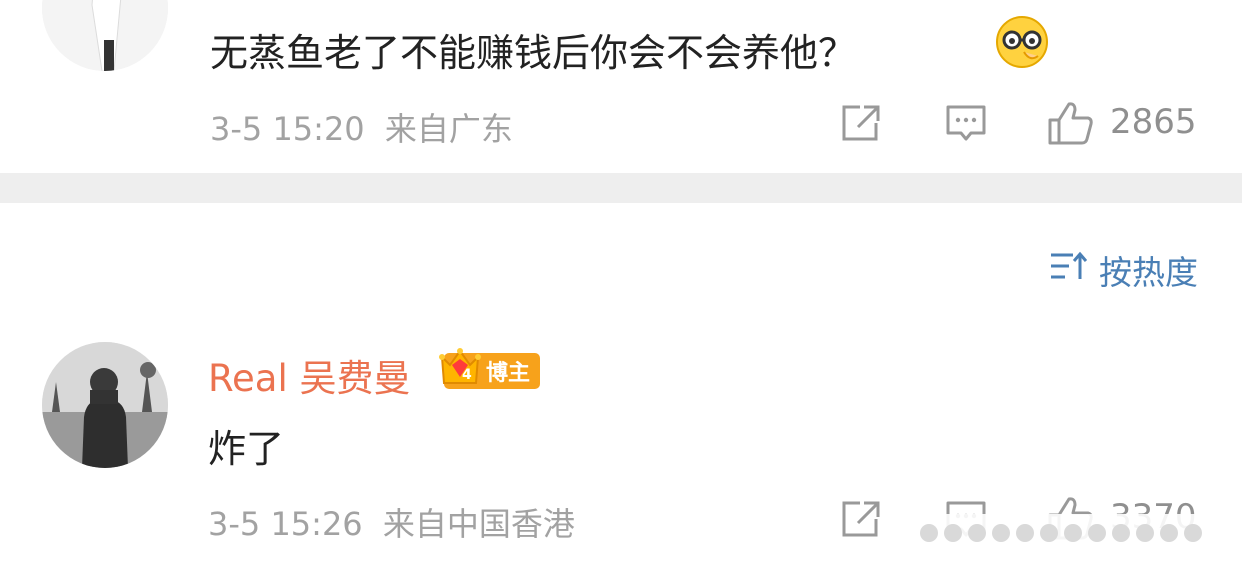  I want to click on comment-text: 炸了, so click(246, 445).